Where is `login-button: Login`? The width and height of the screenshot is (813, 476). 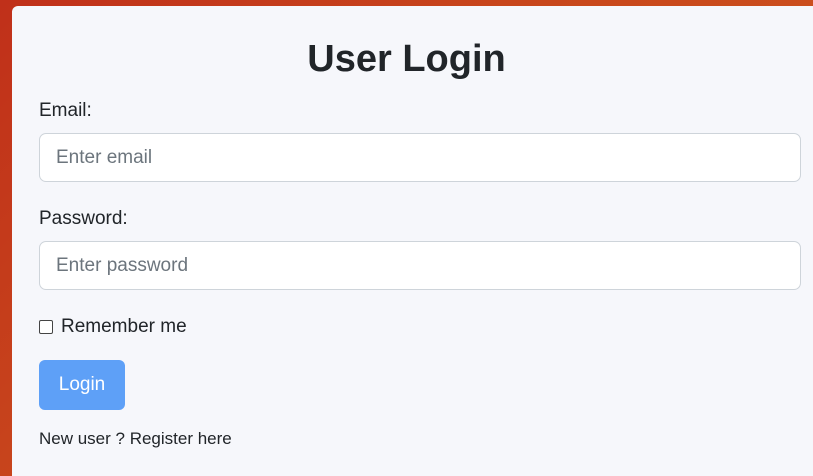
login-button: Login is located at coordinates (82, 385).